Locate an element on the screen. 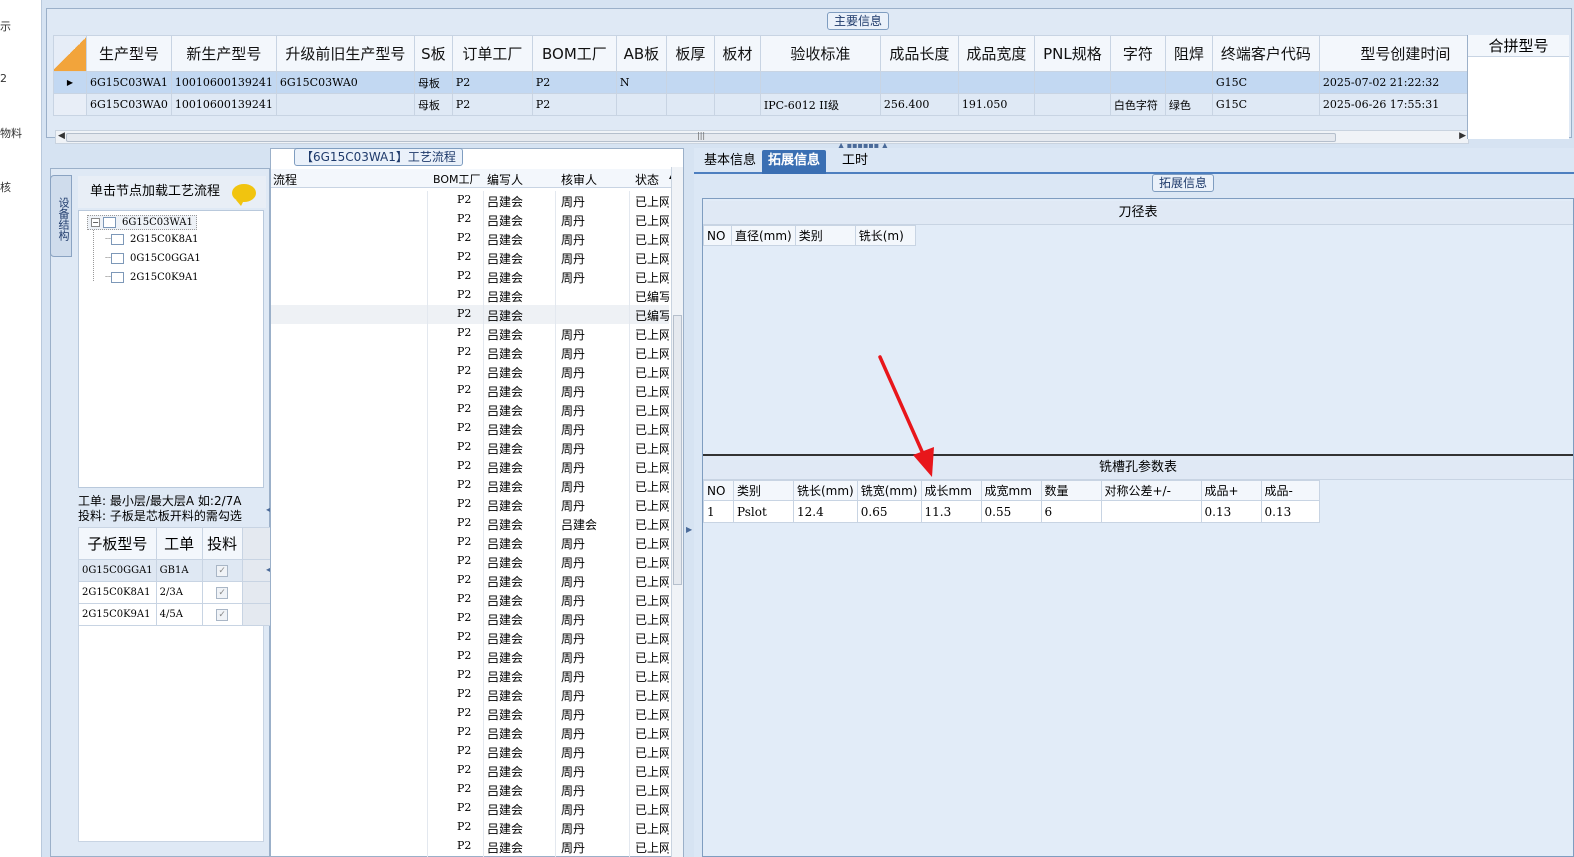  flow-row: 贴膜1P2吕建会周丹已上网 is located at coordinates (470, 713).